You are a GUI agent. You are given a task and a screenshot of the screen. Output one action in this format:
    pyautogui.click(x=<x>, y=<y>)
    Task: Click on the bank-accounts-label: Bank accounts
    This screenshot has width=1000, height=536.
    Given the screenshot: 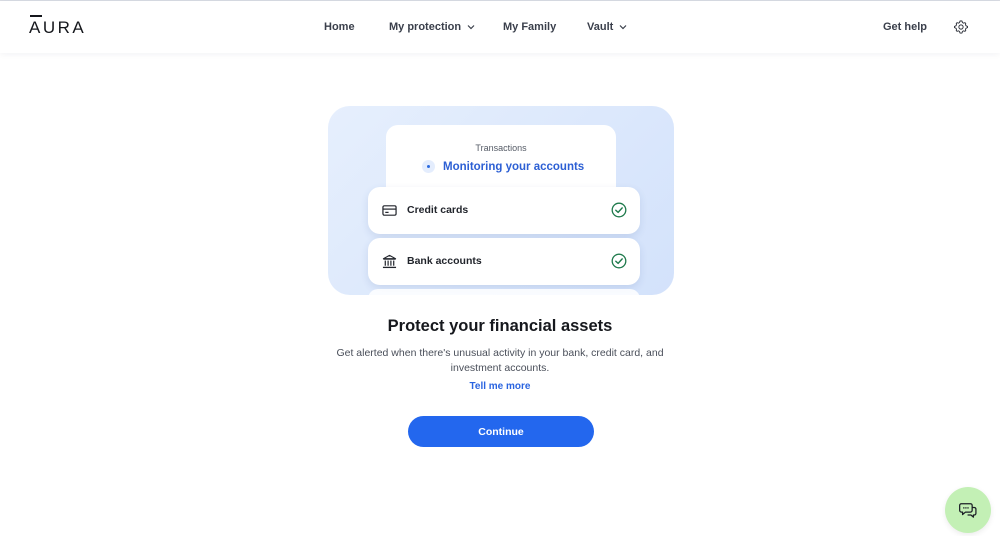 What is the action you would take?
    pyautogui.click(x=444, y=261)
    